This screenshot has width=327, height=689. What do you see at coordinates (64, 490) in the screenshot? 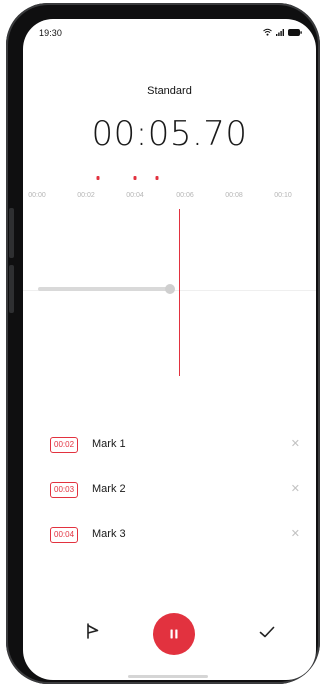
I see `mark-timestamp: 00:03` at bounding box center [64, 490].